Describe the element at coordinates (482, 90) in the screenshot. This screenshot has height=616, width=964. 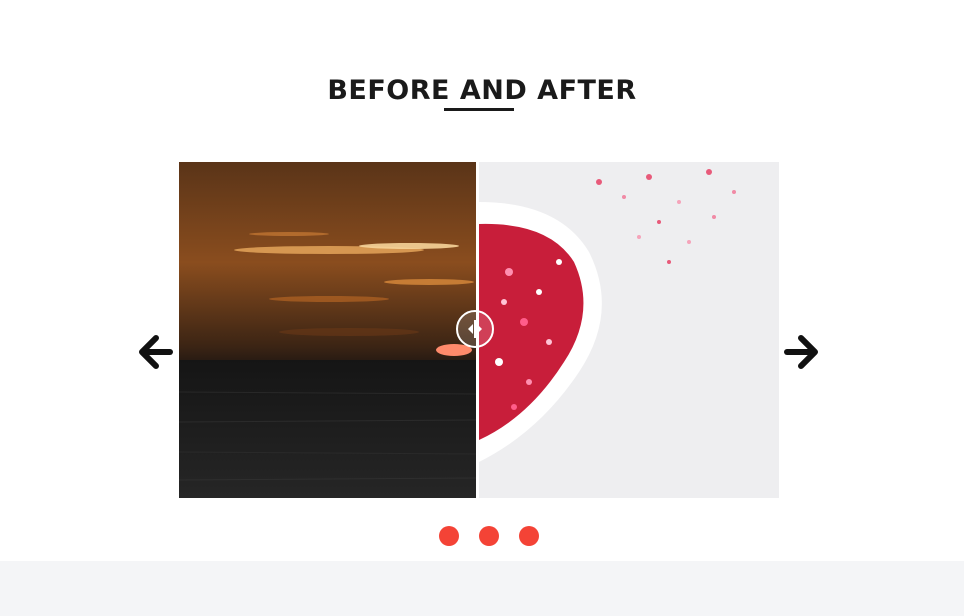
I see `section-title: BEFORE AND AFTER` at that location.